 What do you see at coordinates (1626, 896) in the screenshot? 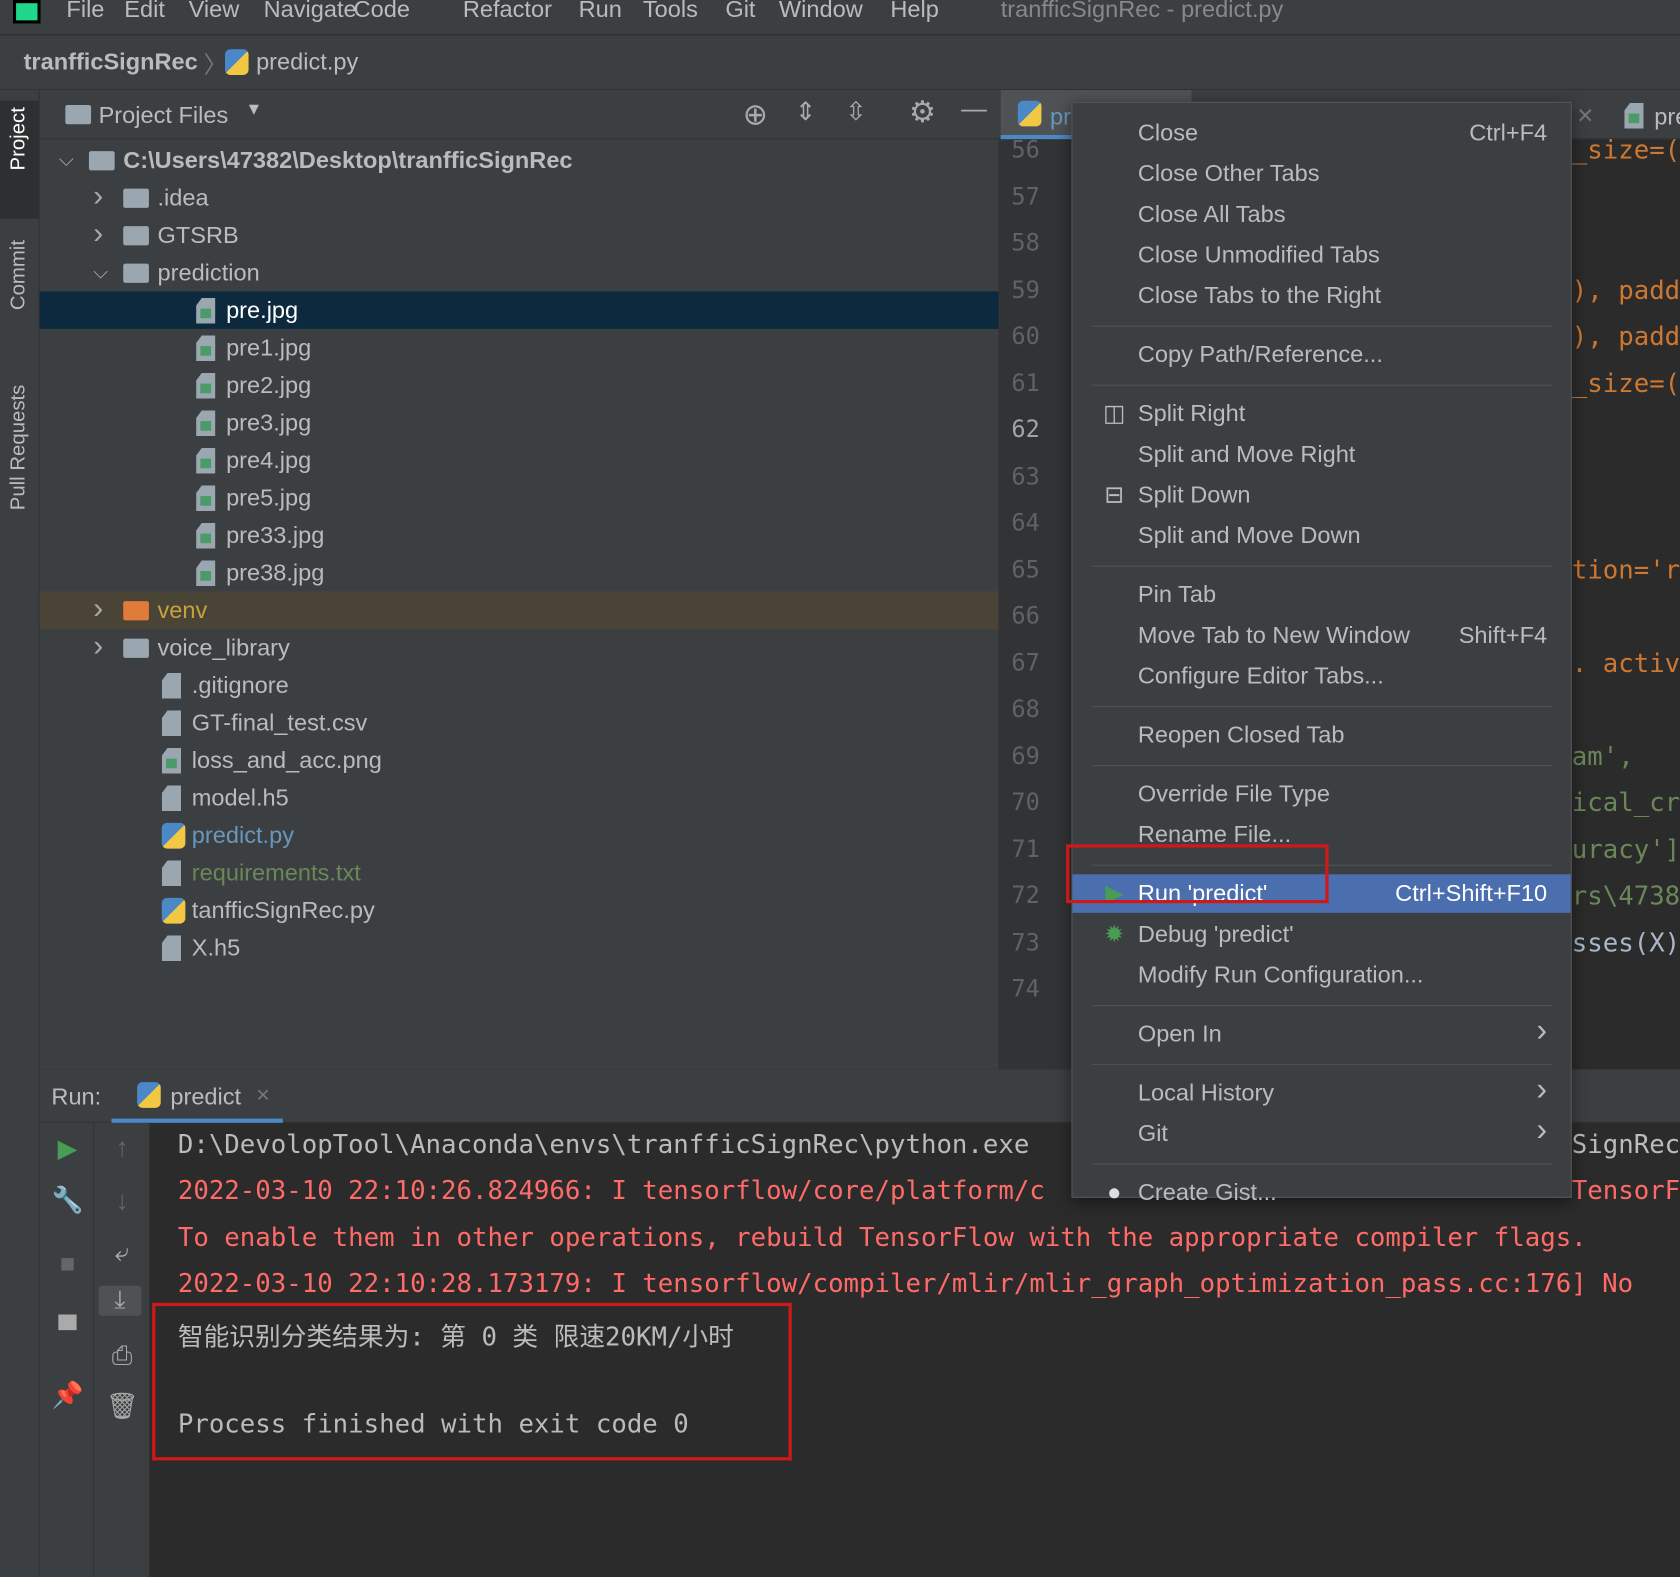
I see `code-fragment: rs\4738` at bounding box center [1626, 896].